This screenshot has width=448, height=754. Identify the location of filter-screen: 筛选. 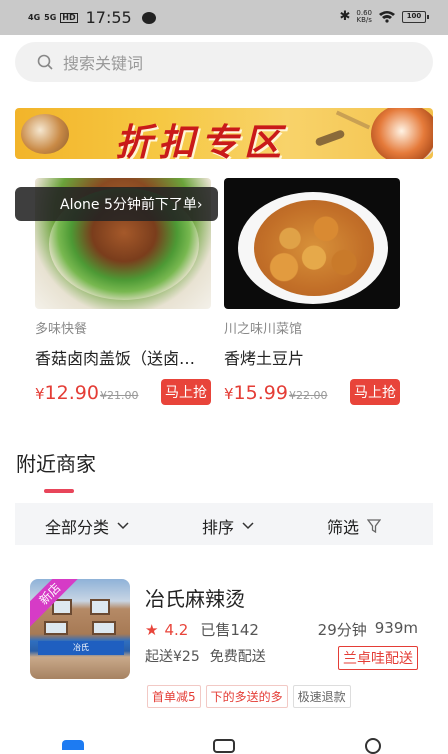
(354, 526).